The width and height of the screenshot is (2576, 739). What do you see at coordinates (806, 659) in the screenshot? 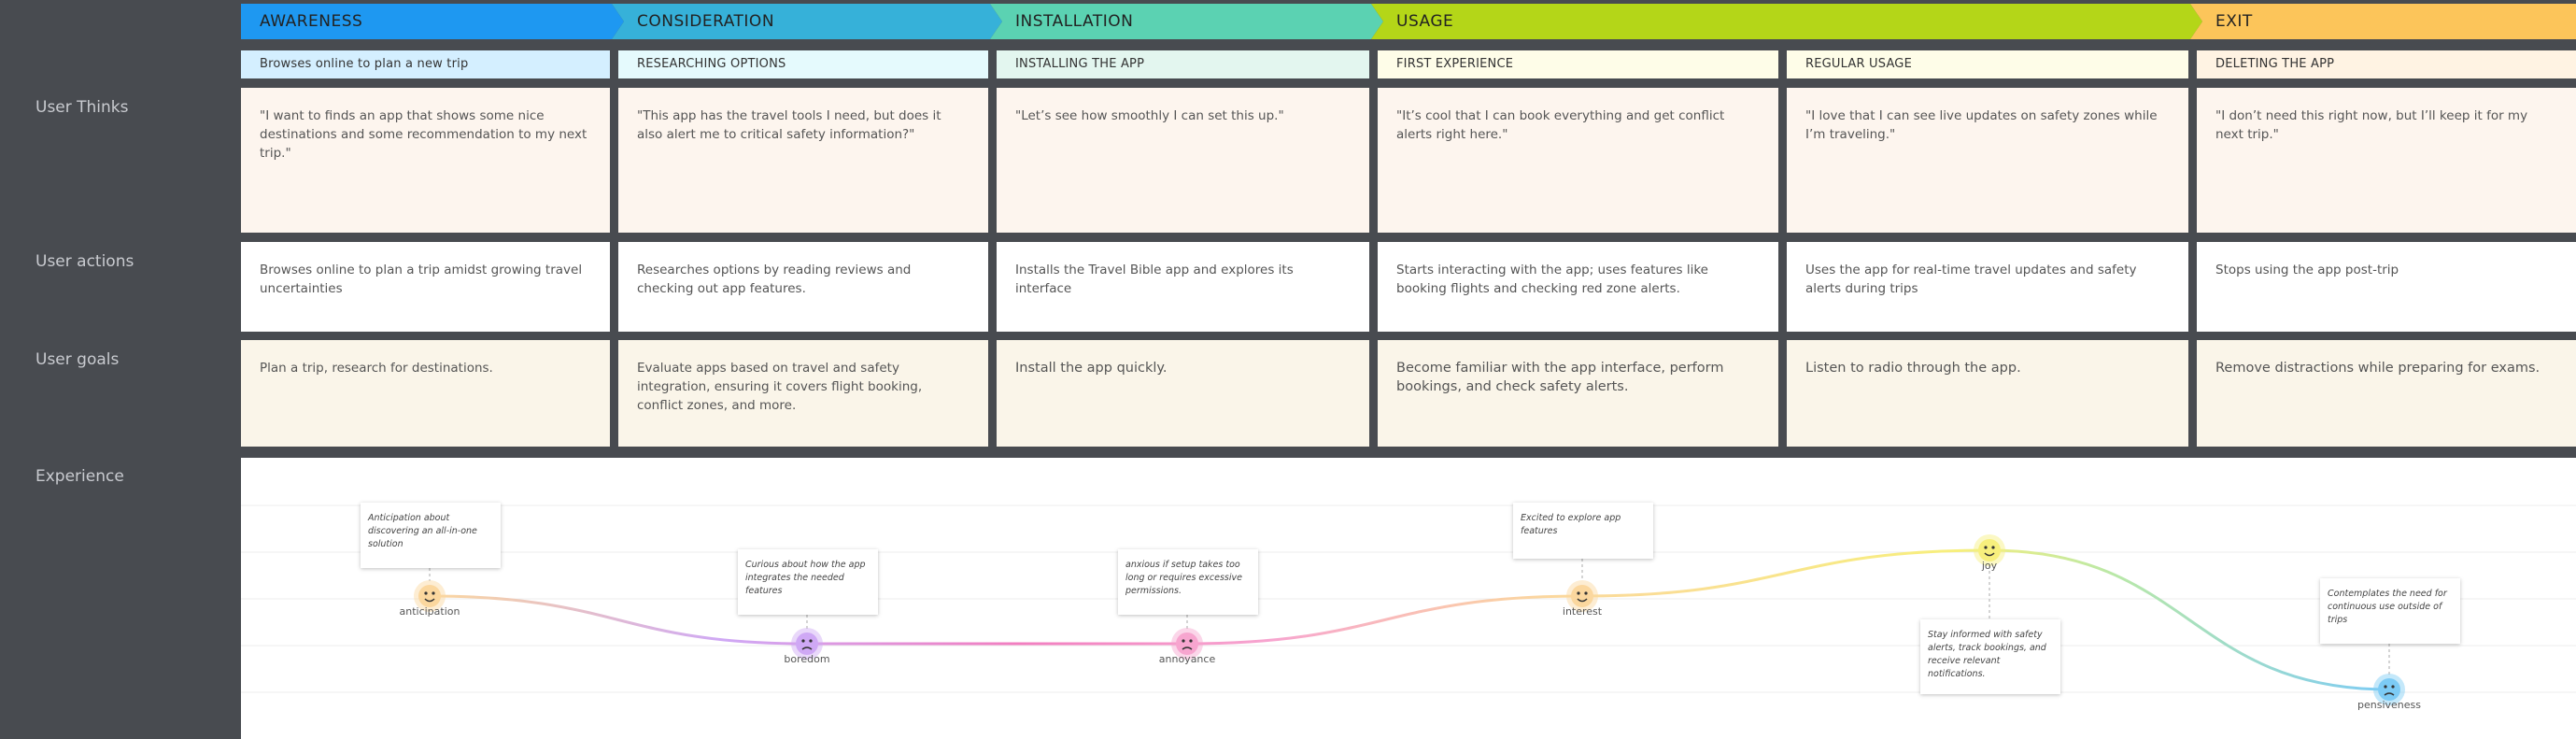
I see `emotion-label: boredom` at bounding box center [806, 659].